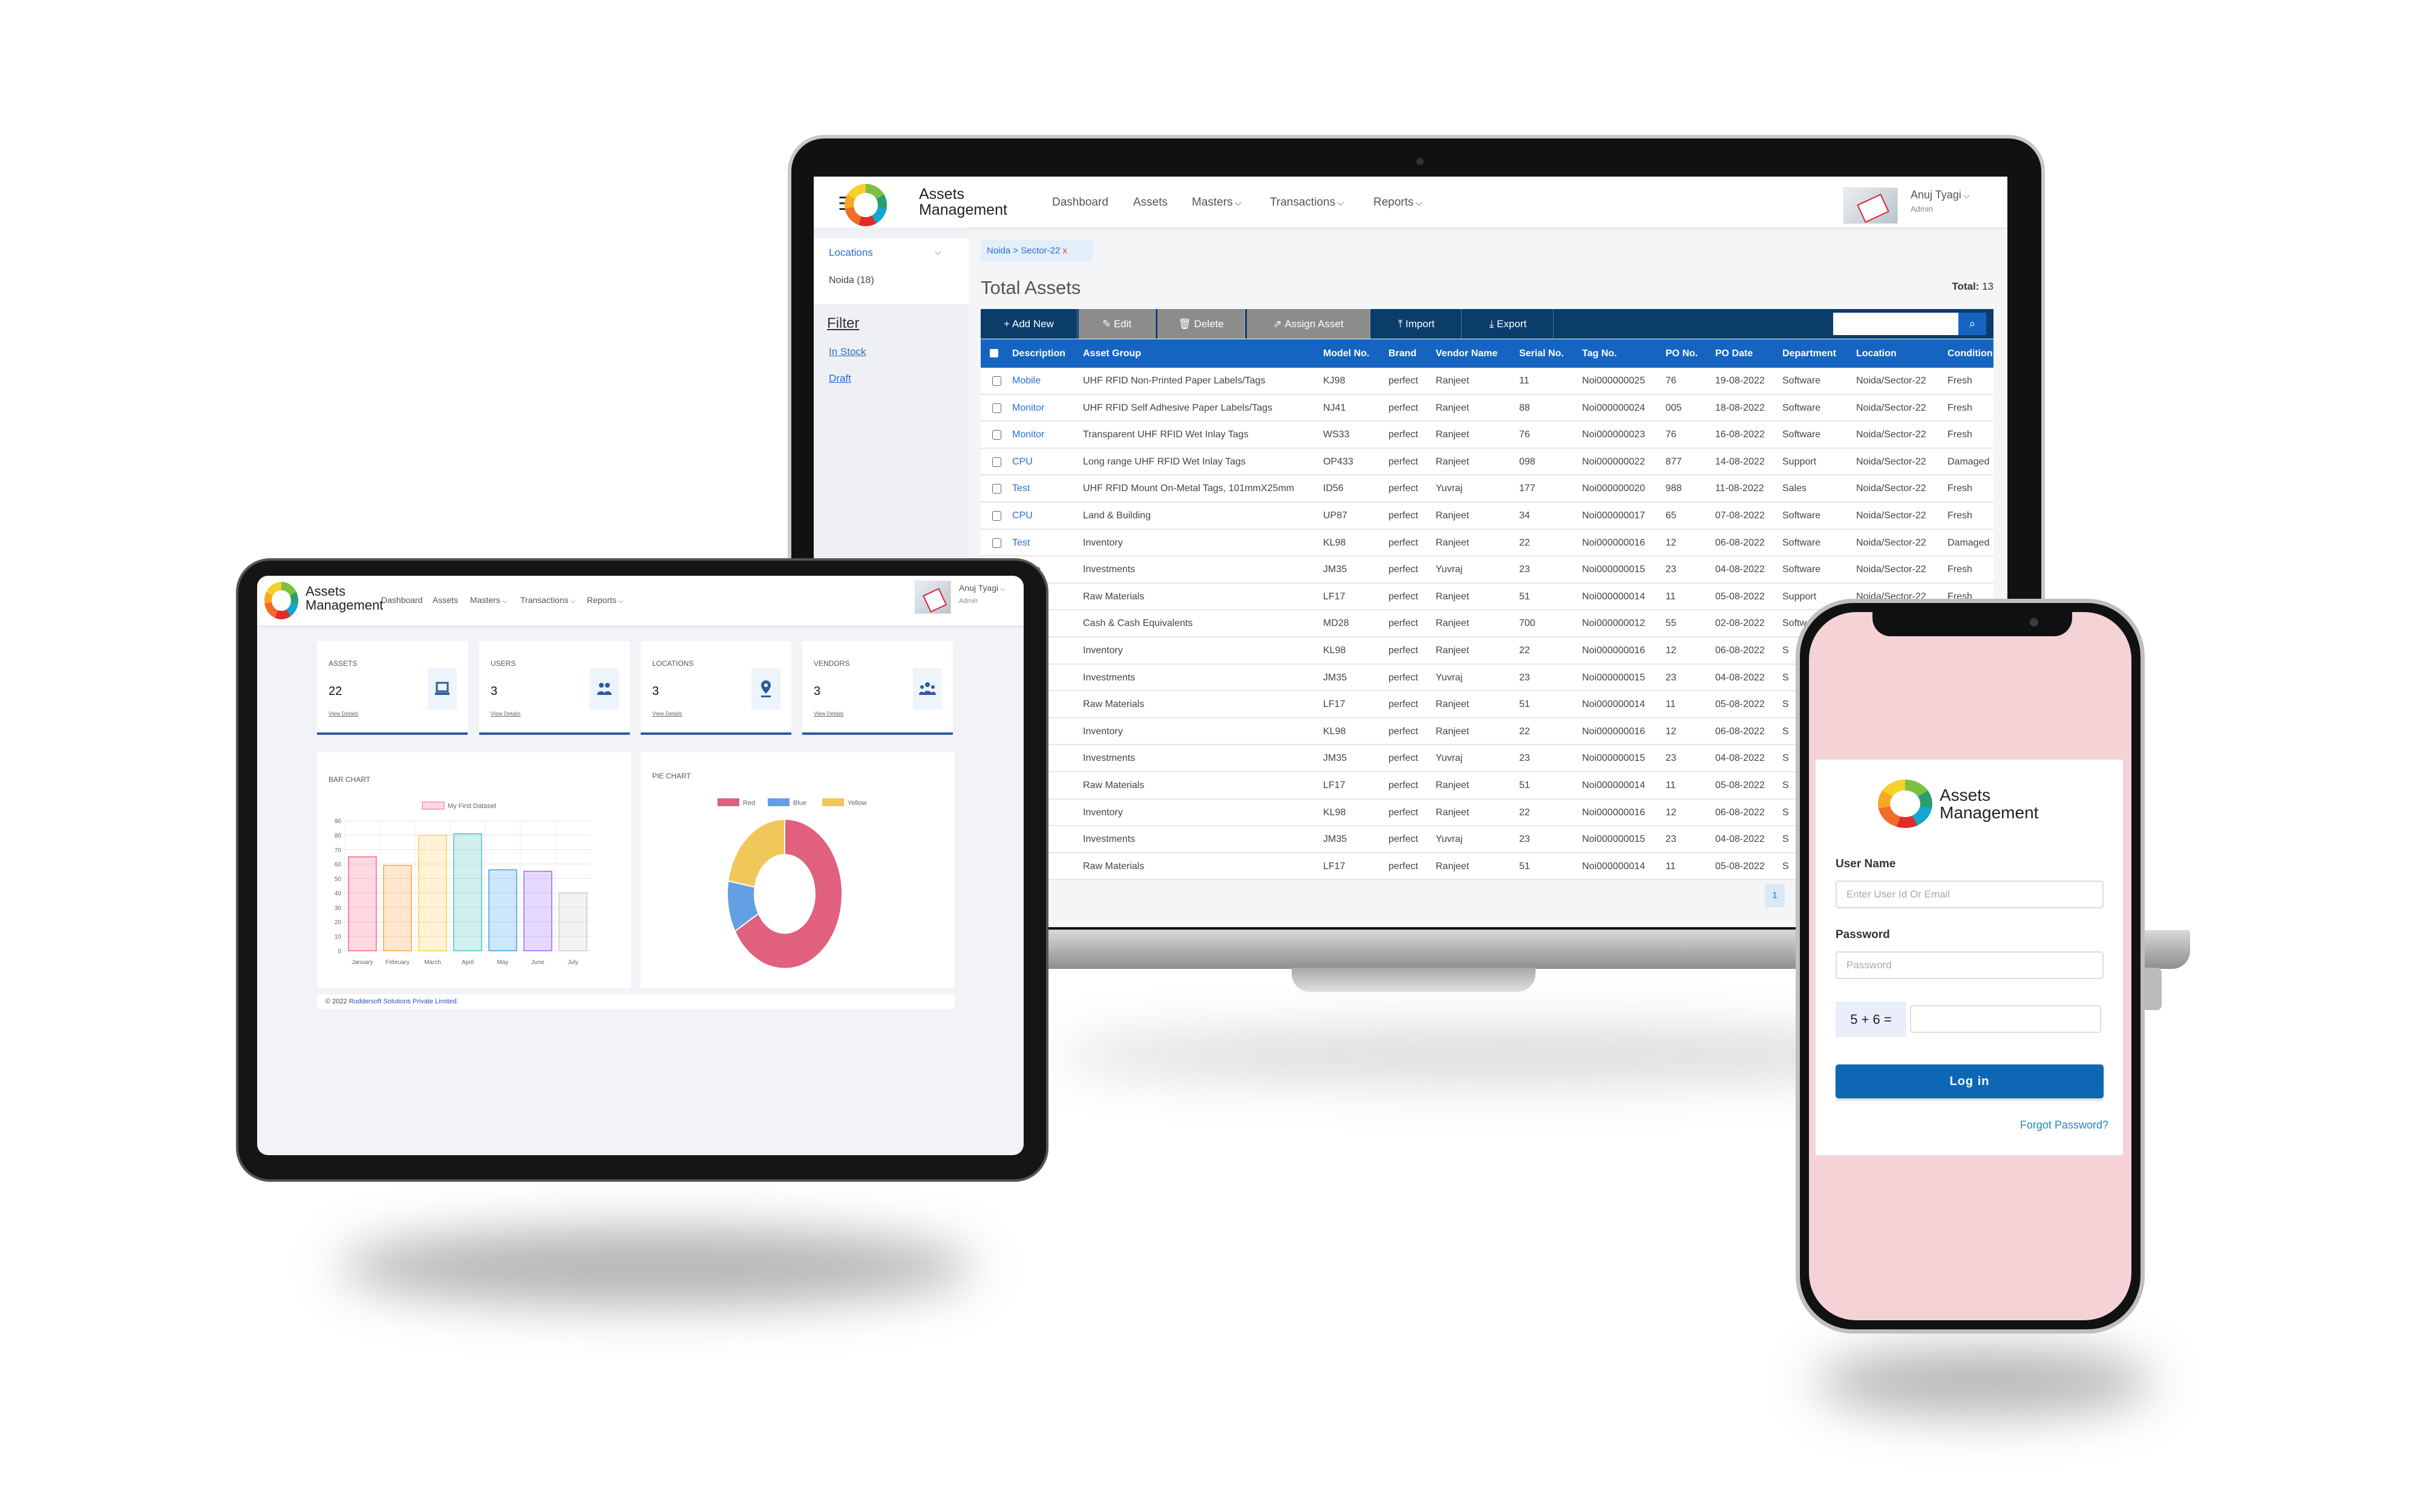 The width and height of the screenshot is (2420, 1512). I want to click on table-cell: 11, so click(1671, 704).